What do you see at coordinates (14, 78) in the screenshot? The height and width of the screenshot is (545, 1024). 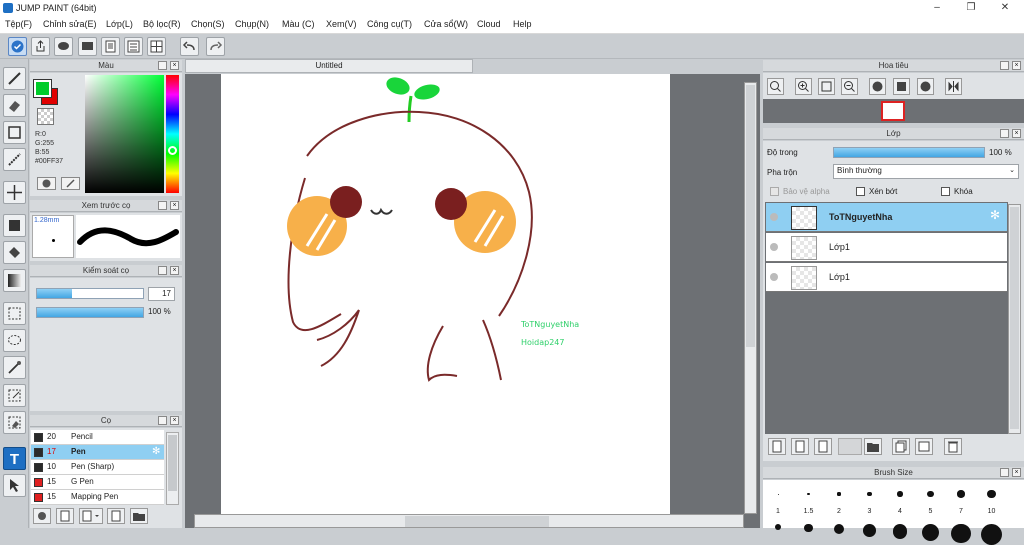 I see `brush-tool-icon` at bounding box center [14, 78].